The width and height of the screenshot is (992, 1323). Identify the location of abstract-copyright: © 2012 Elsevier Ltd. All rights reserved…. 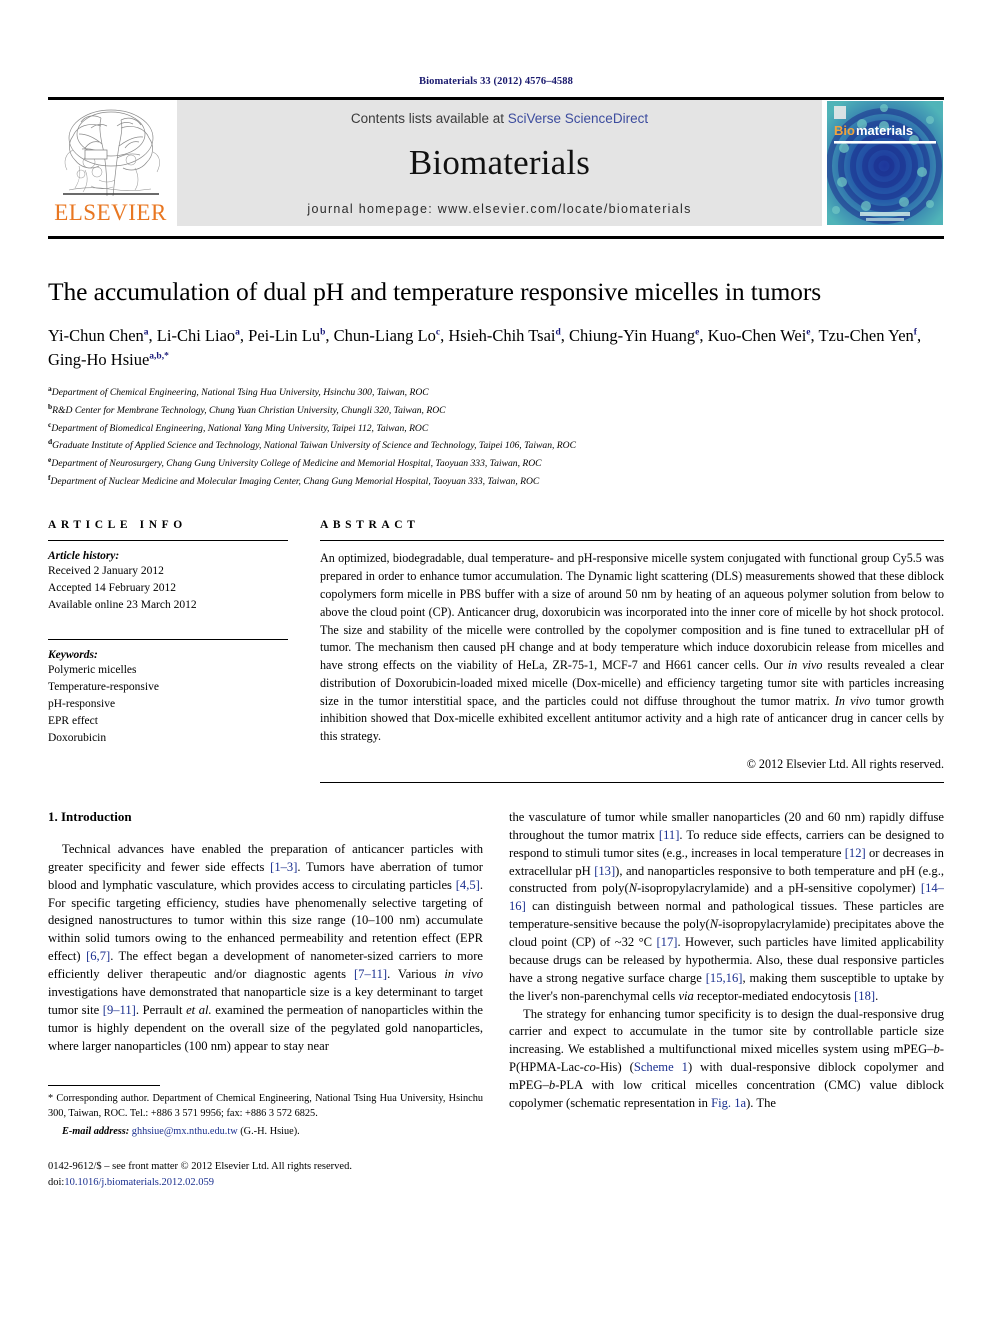
(845, 763).